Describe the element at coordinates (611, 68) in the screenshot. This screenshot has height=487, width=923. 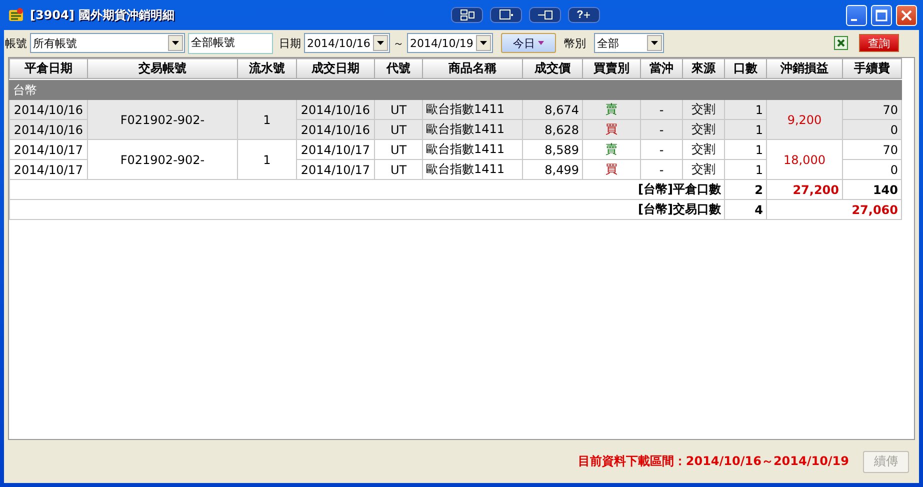
I see `column-header: 買賣別` at that location.